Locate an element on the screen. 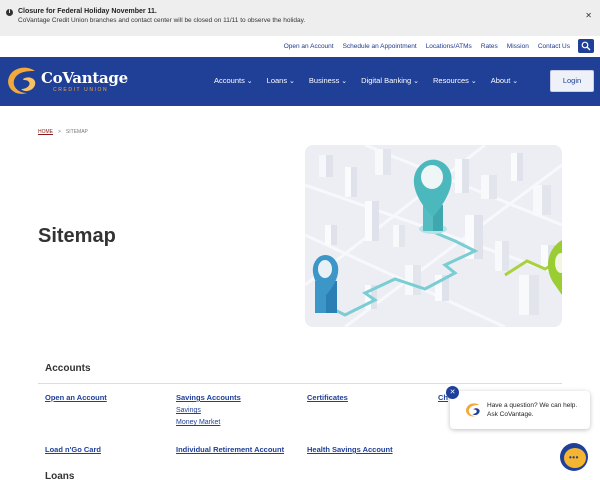 This screenshot has height=480, width=600. util-link-open-account: Open an Account is located at coordinates (309, 46).